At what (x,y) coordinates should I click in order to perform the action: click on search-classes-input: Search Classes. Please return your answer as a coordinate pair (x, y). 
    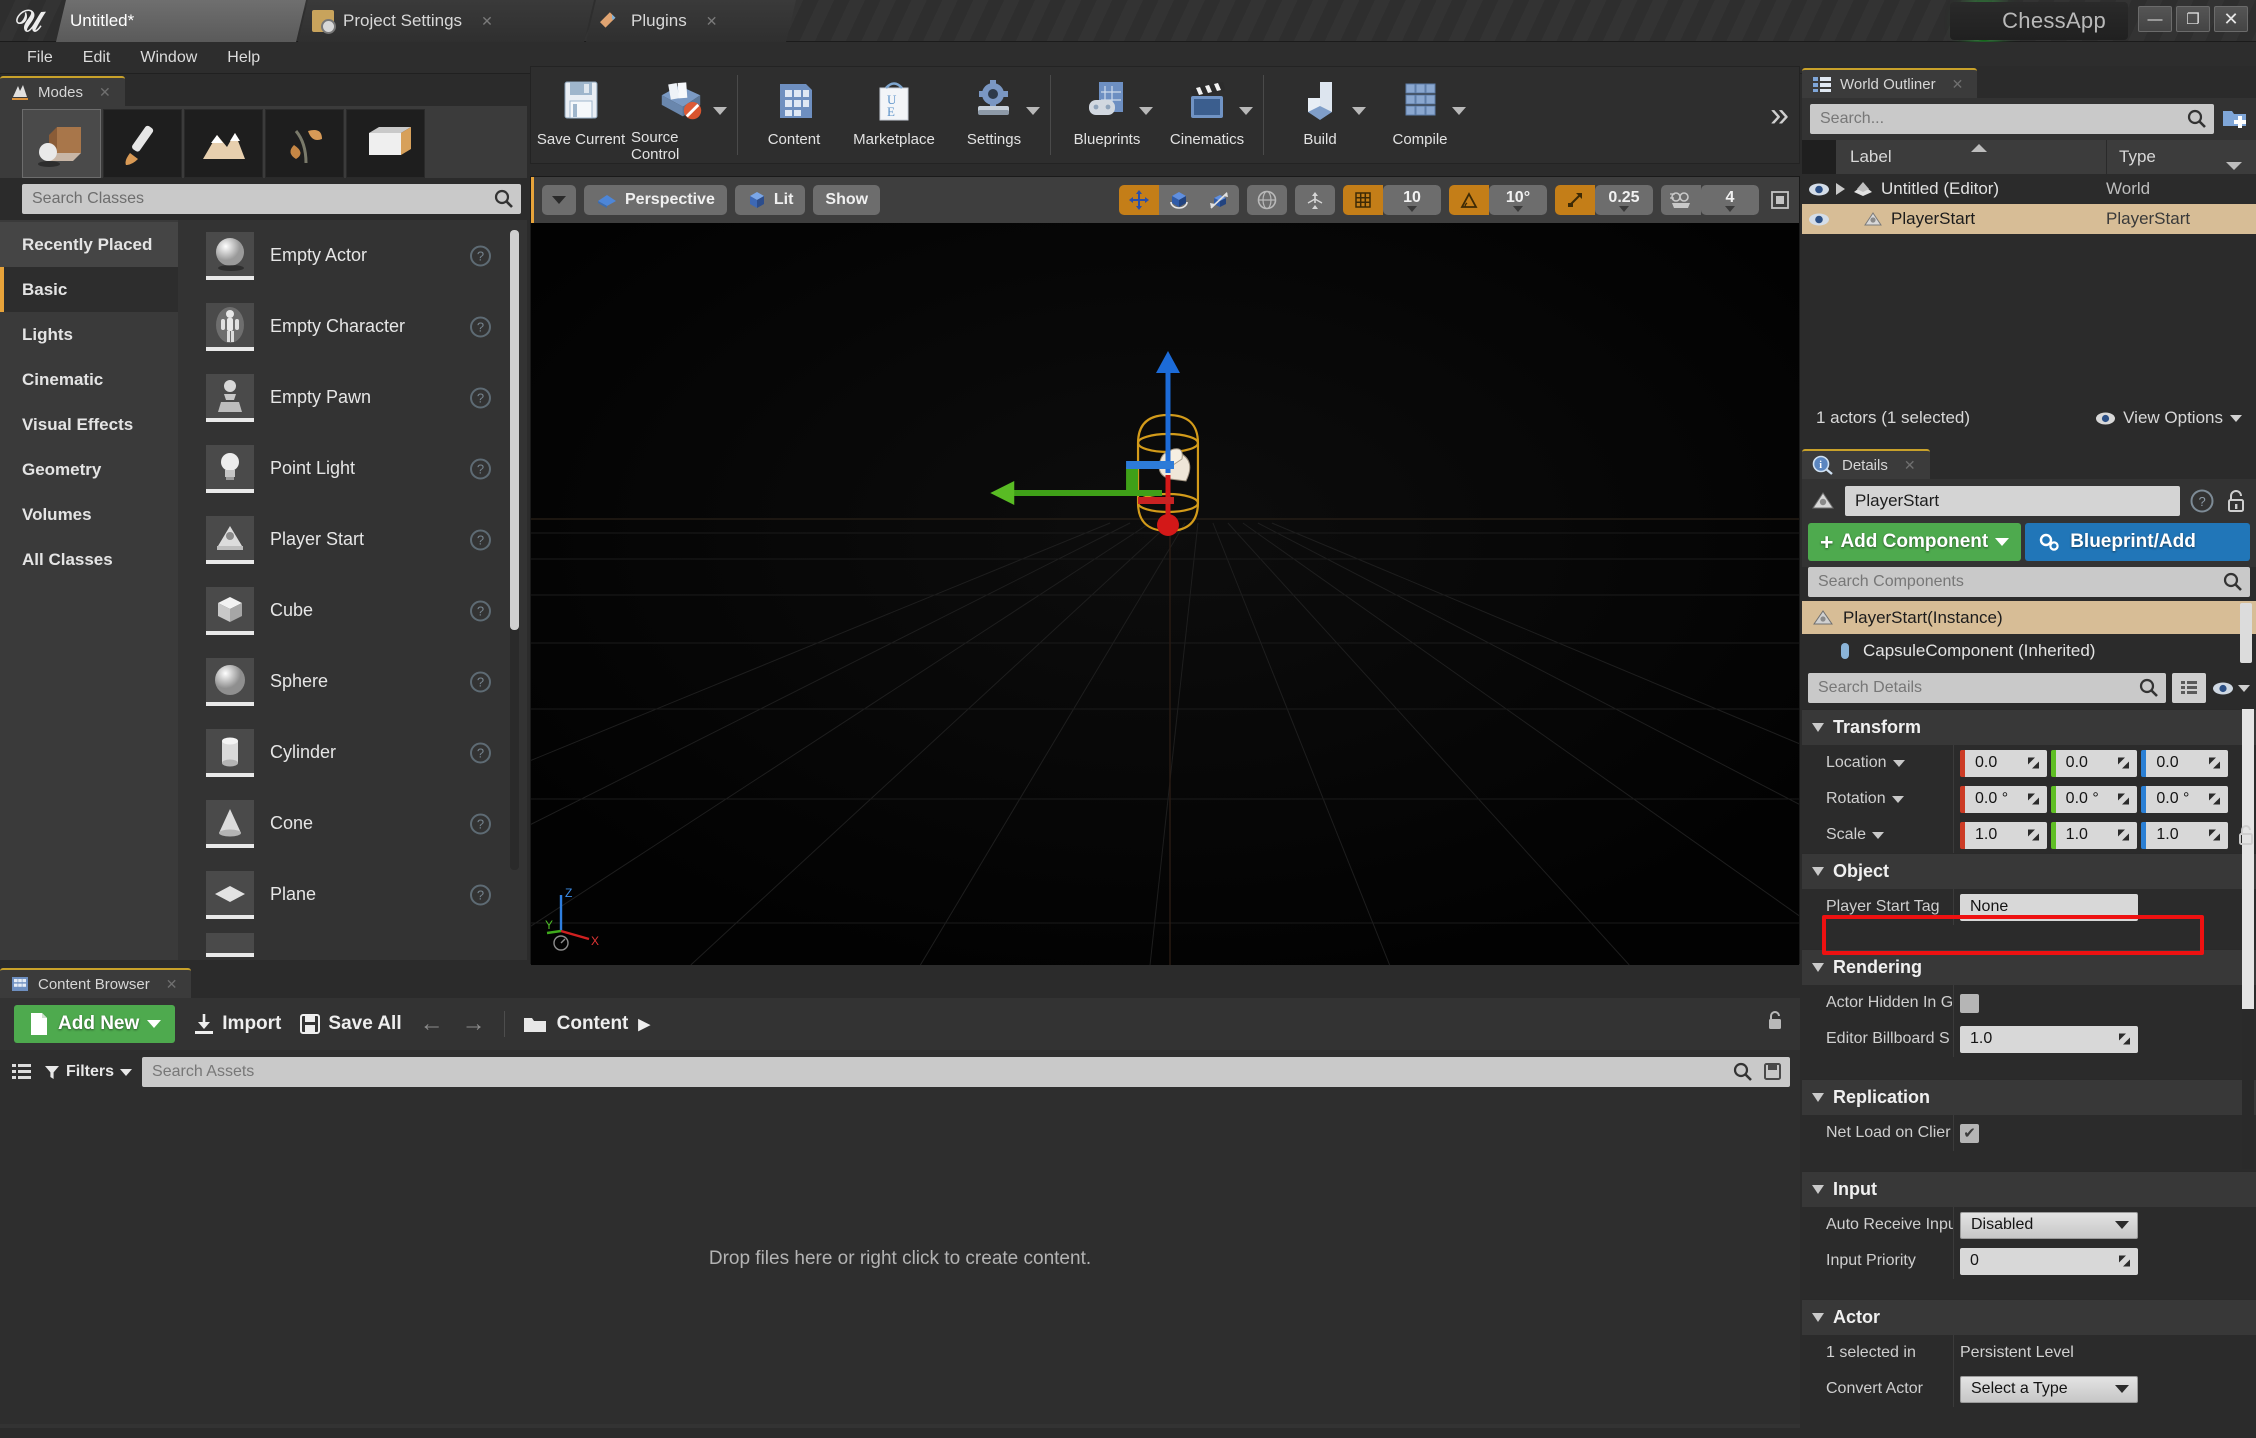
    Looking at the image, I should click on (271, 199).